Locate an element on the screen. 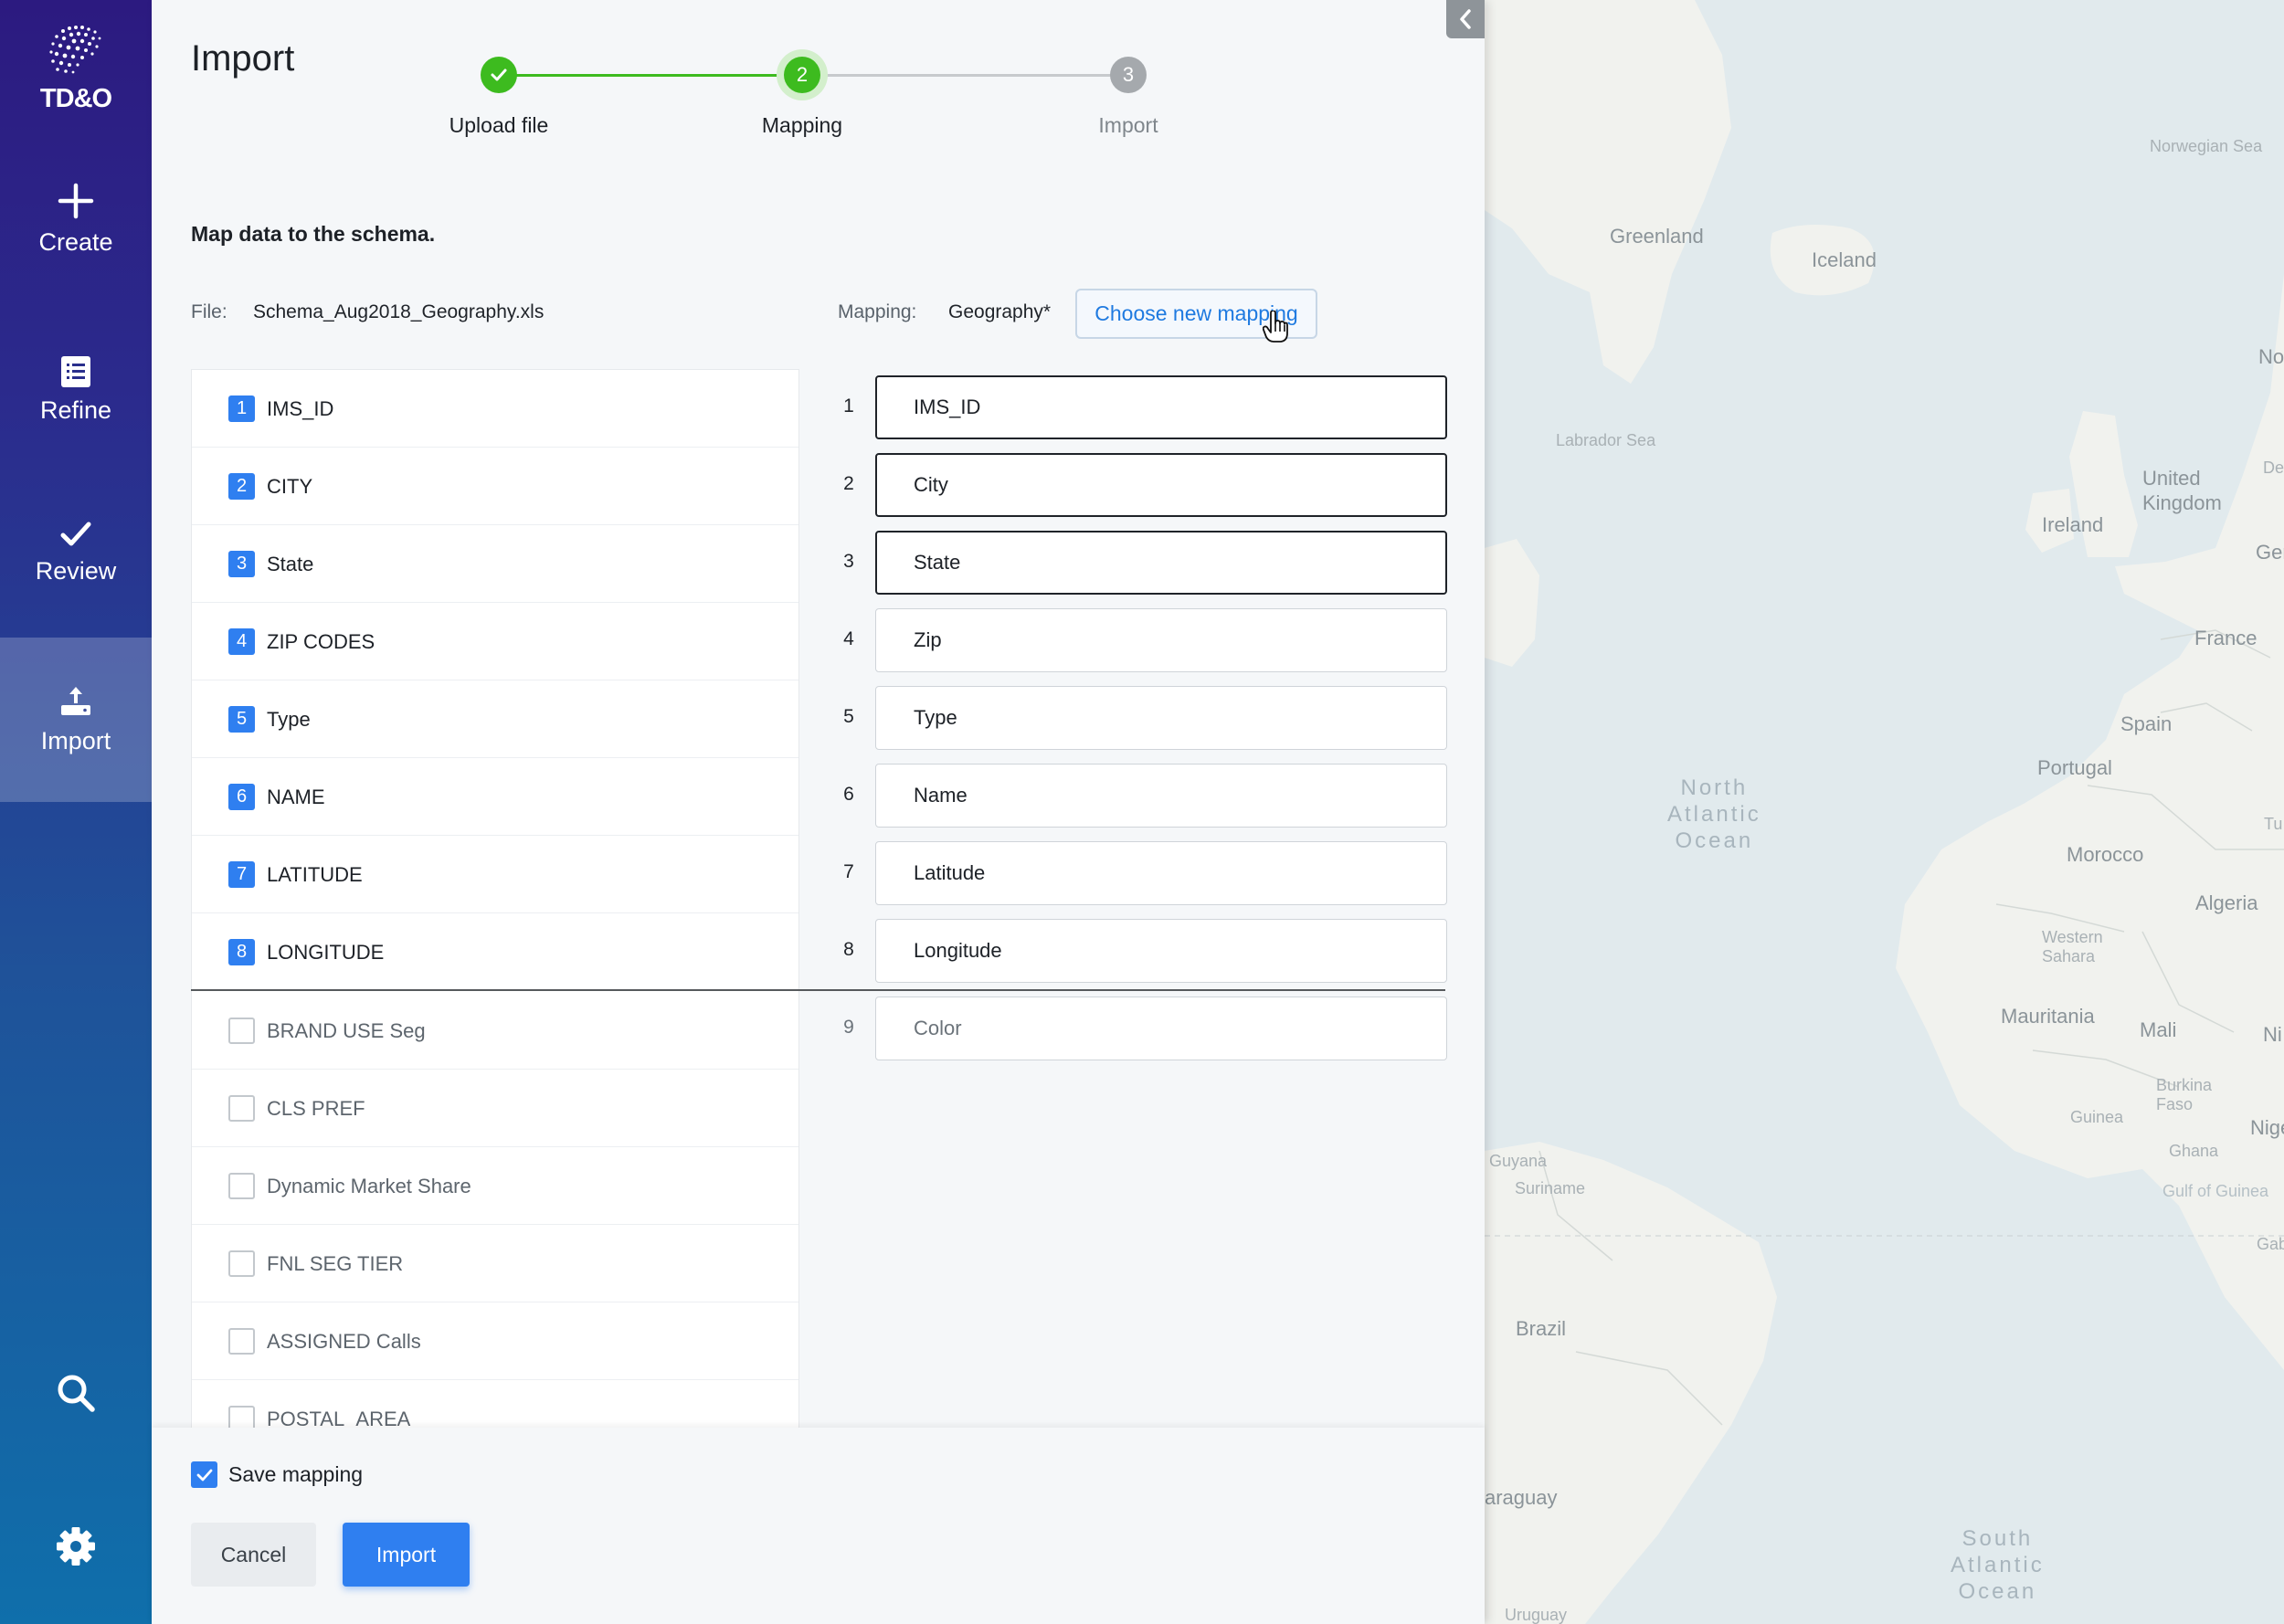 This screenshot has width=2284, height=1624. mapped-unmapped-divider is located at coordinates (818, 990).